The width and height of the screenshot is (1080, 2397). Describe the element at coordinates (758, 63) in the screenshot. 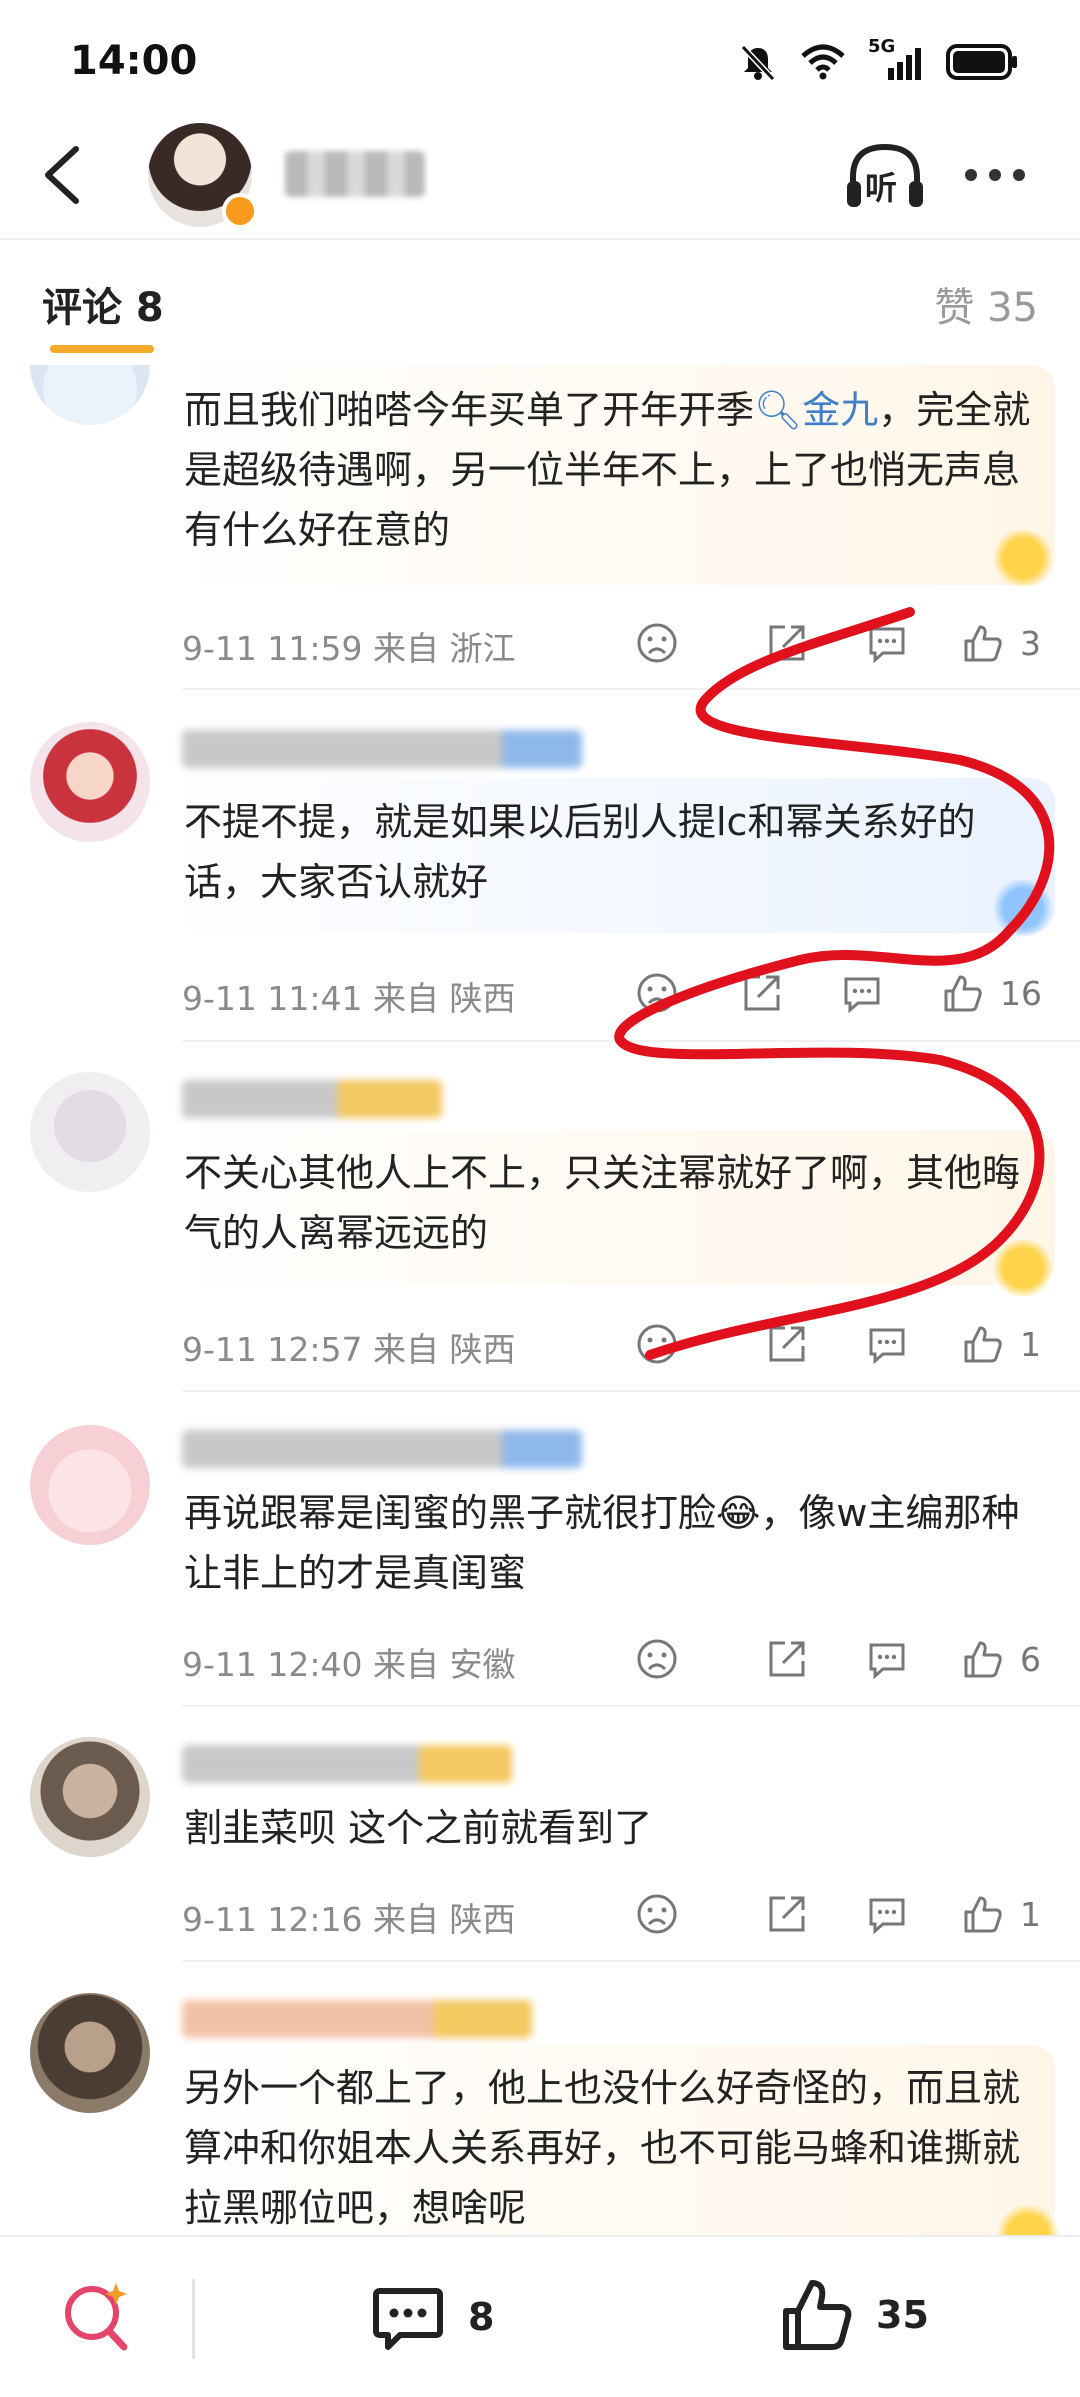

I see `mute-bell-icon` at that location.